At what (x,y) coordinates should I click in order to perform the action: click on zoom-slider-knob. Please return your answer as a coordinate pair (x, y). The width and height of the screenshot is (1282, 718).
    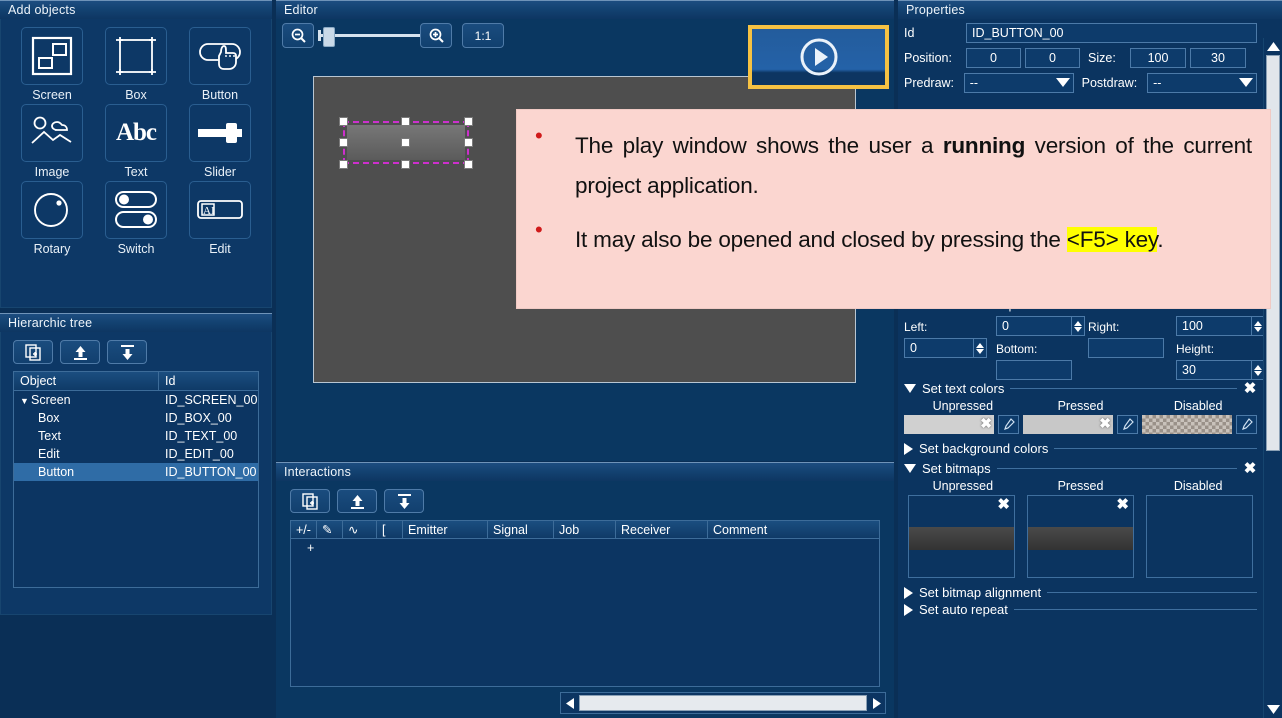
    Looking at the image, I should click on (329, 37).